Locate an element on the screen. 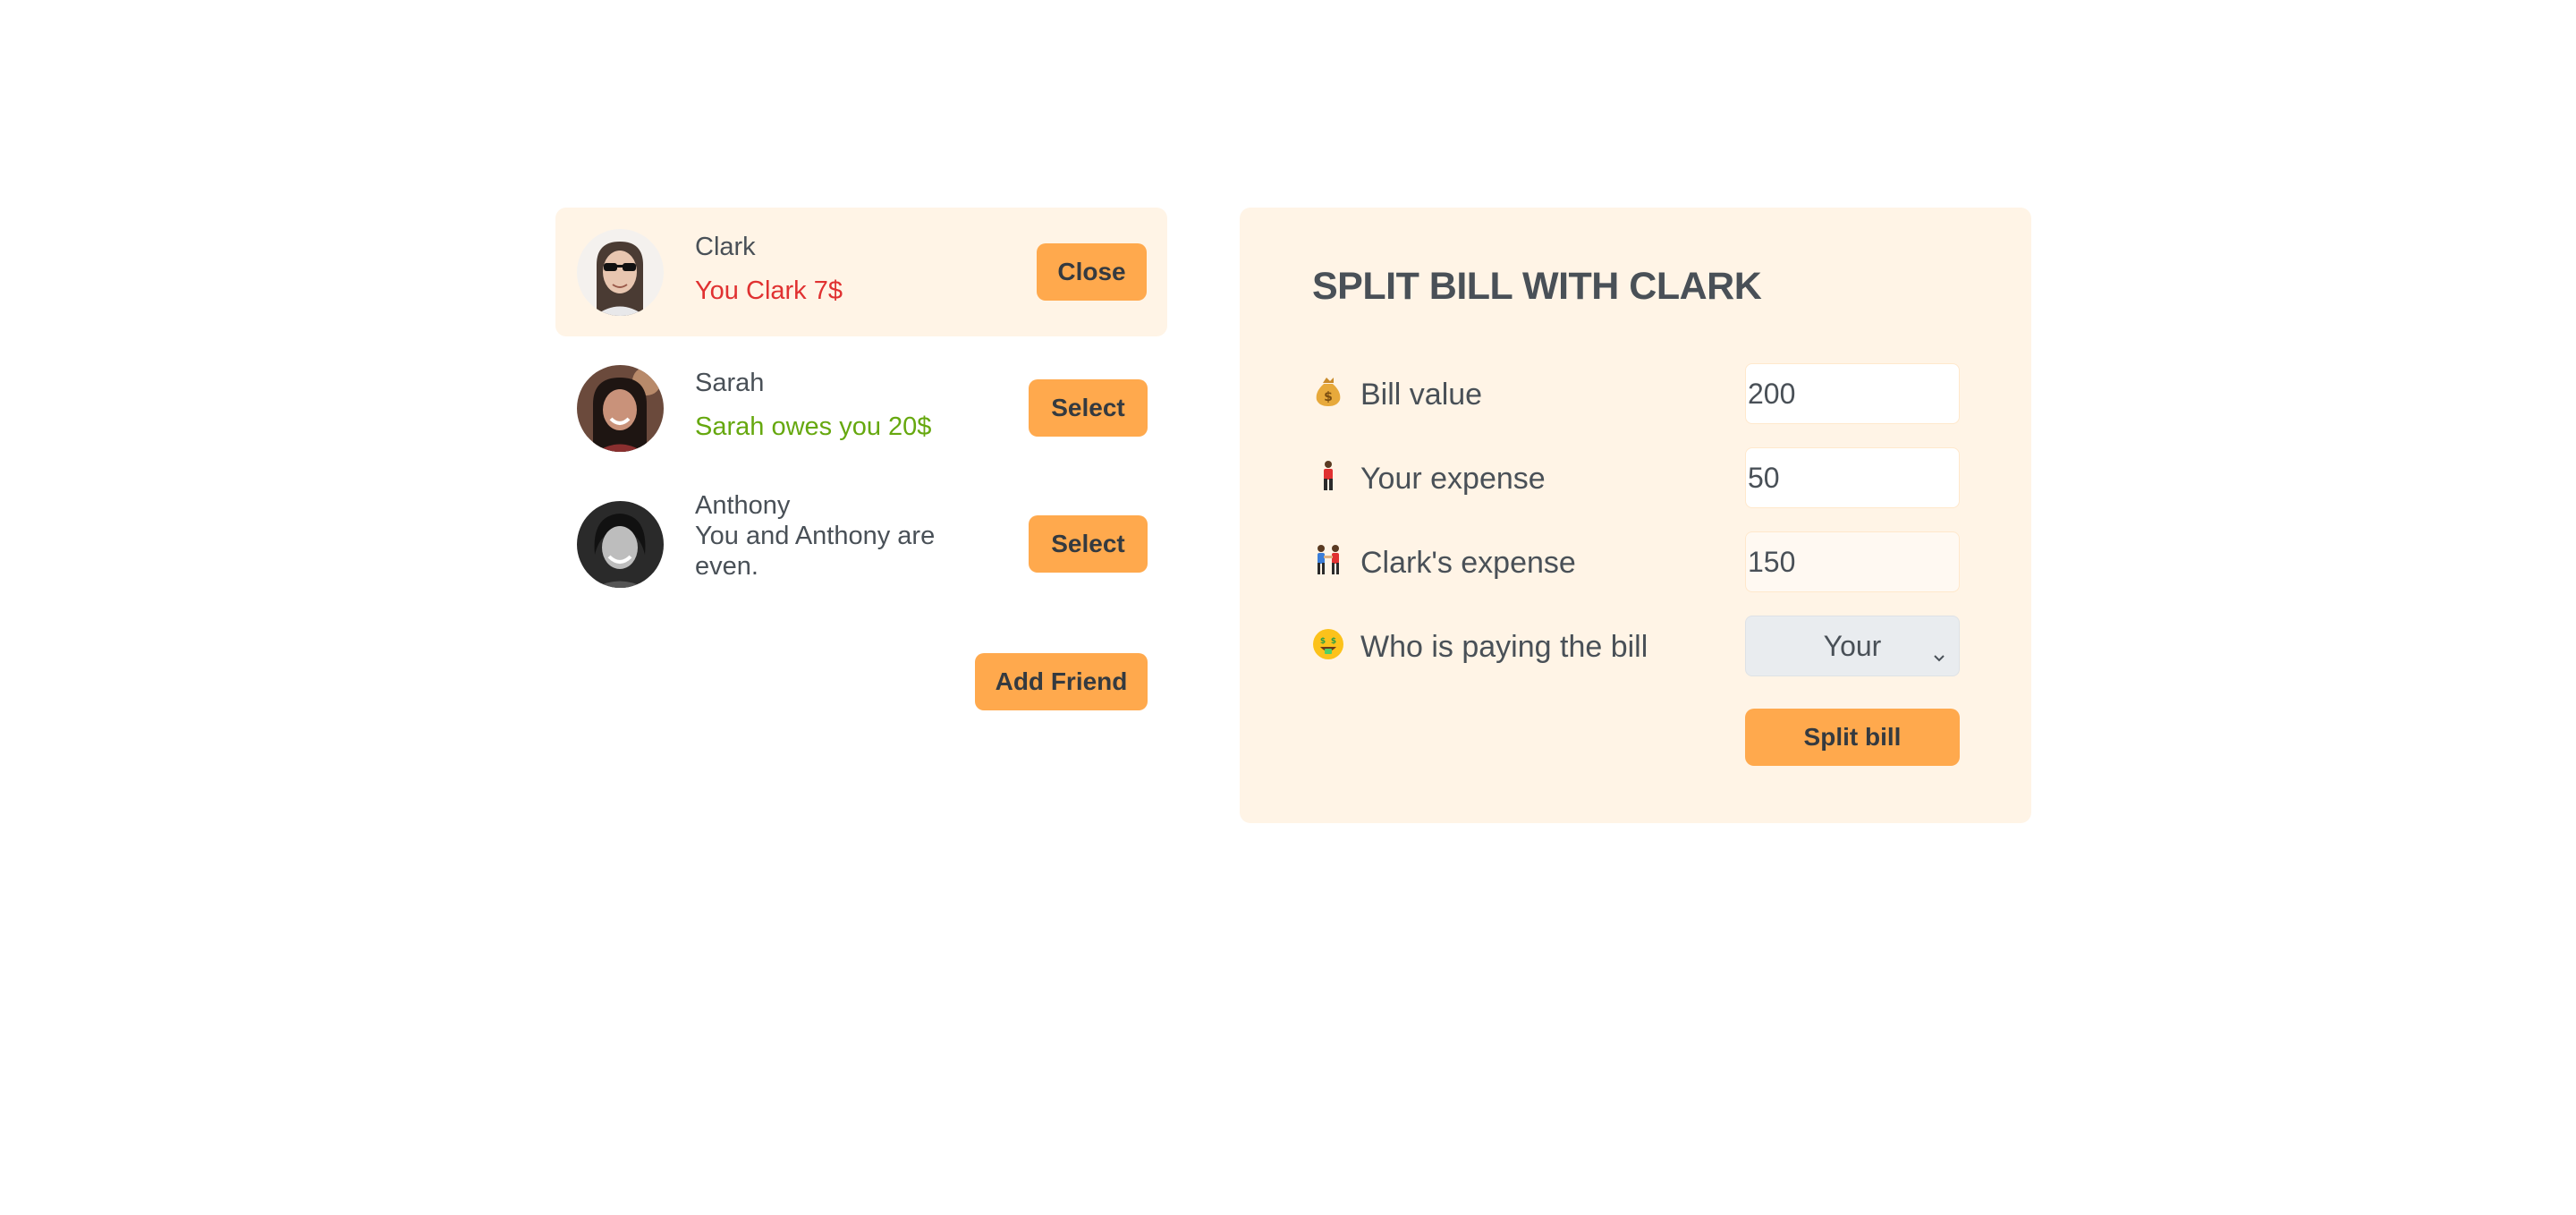 The image size is (2576, 1215). friend-balance: Sarah owes you 20$ is located at coordinates (813, 427).